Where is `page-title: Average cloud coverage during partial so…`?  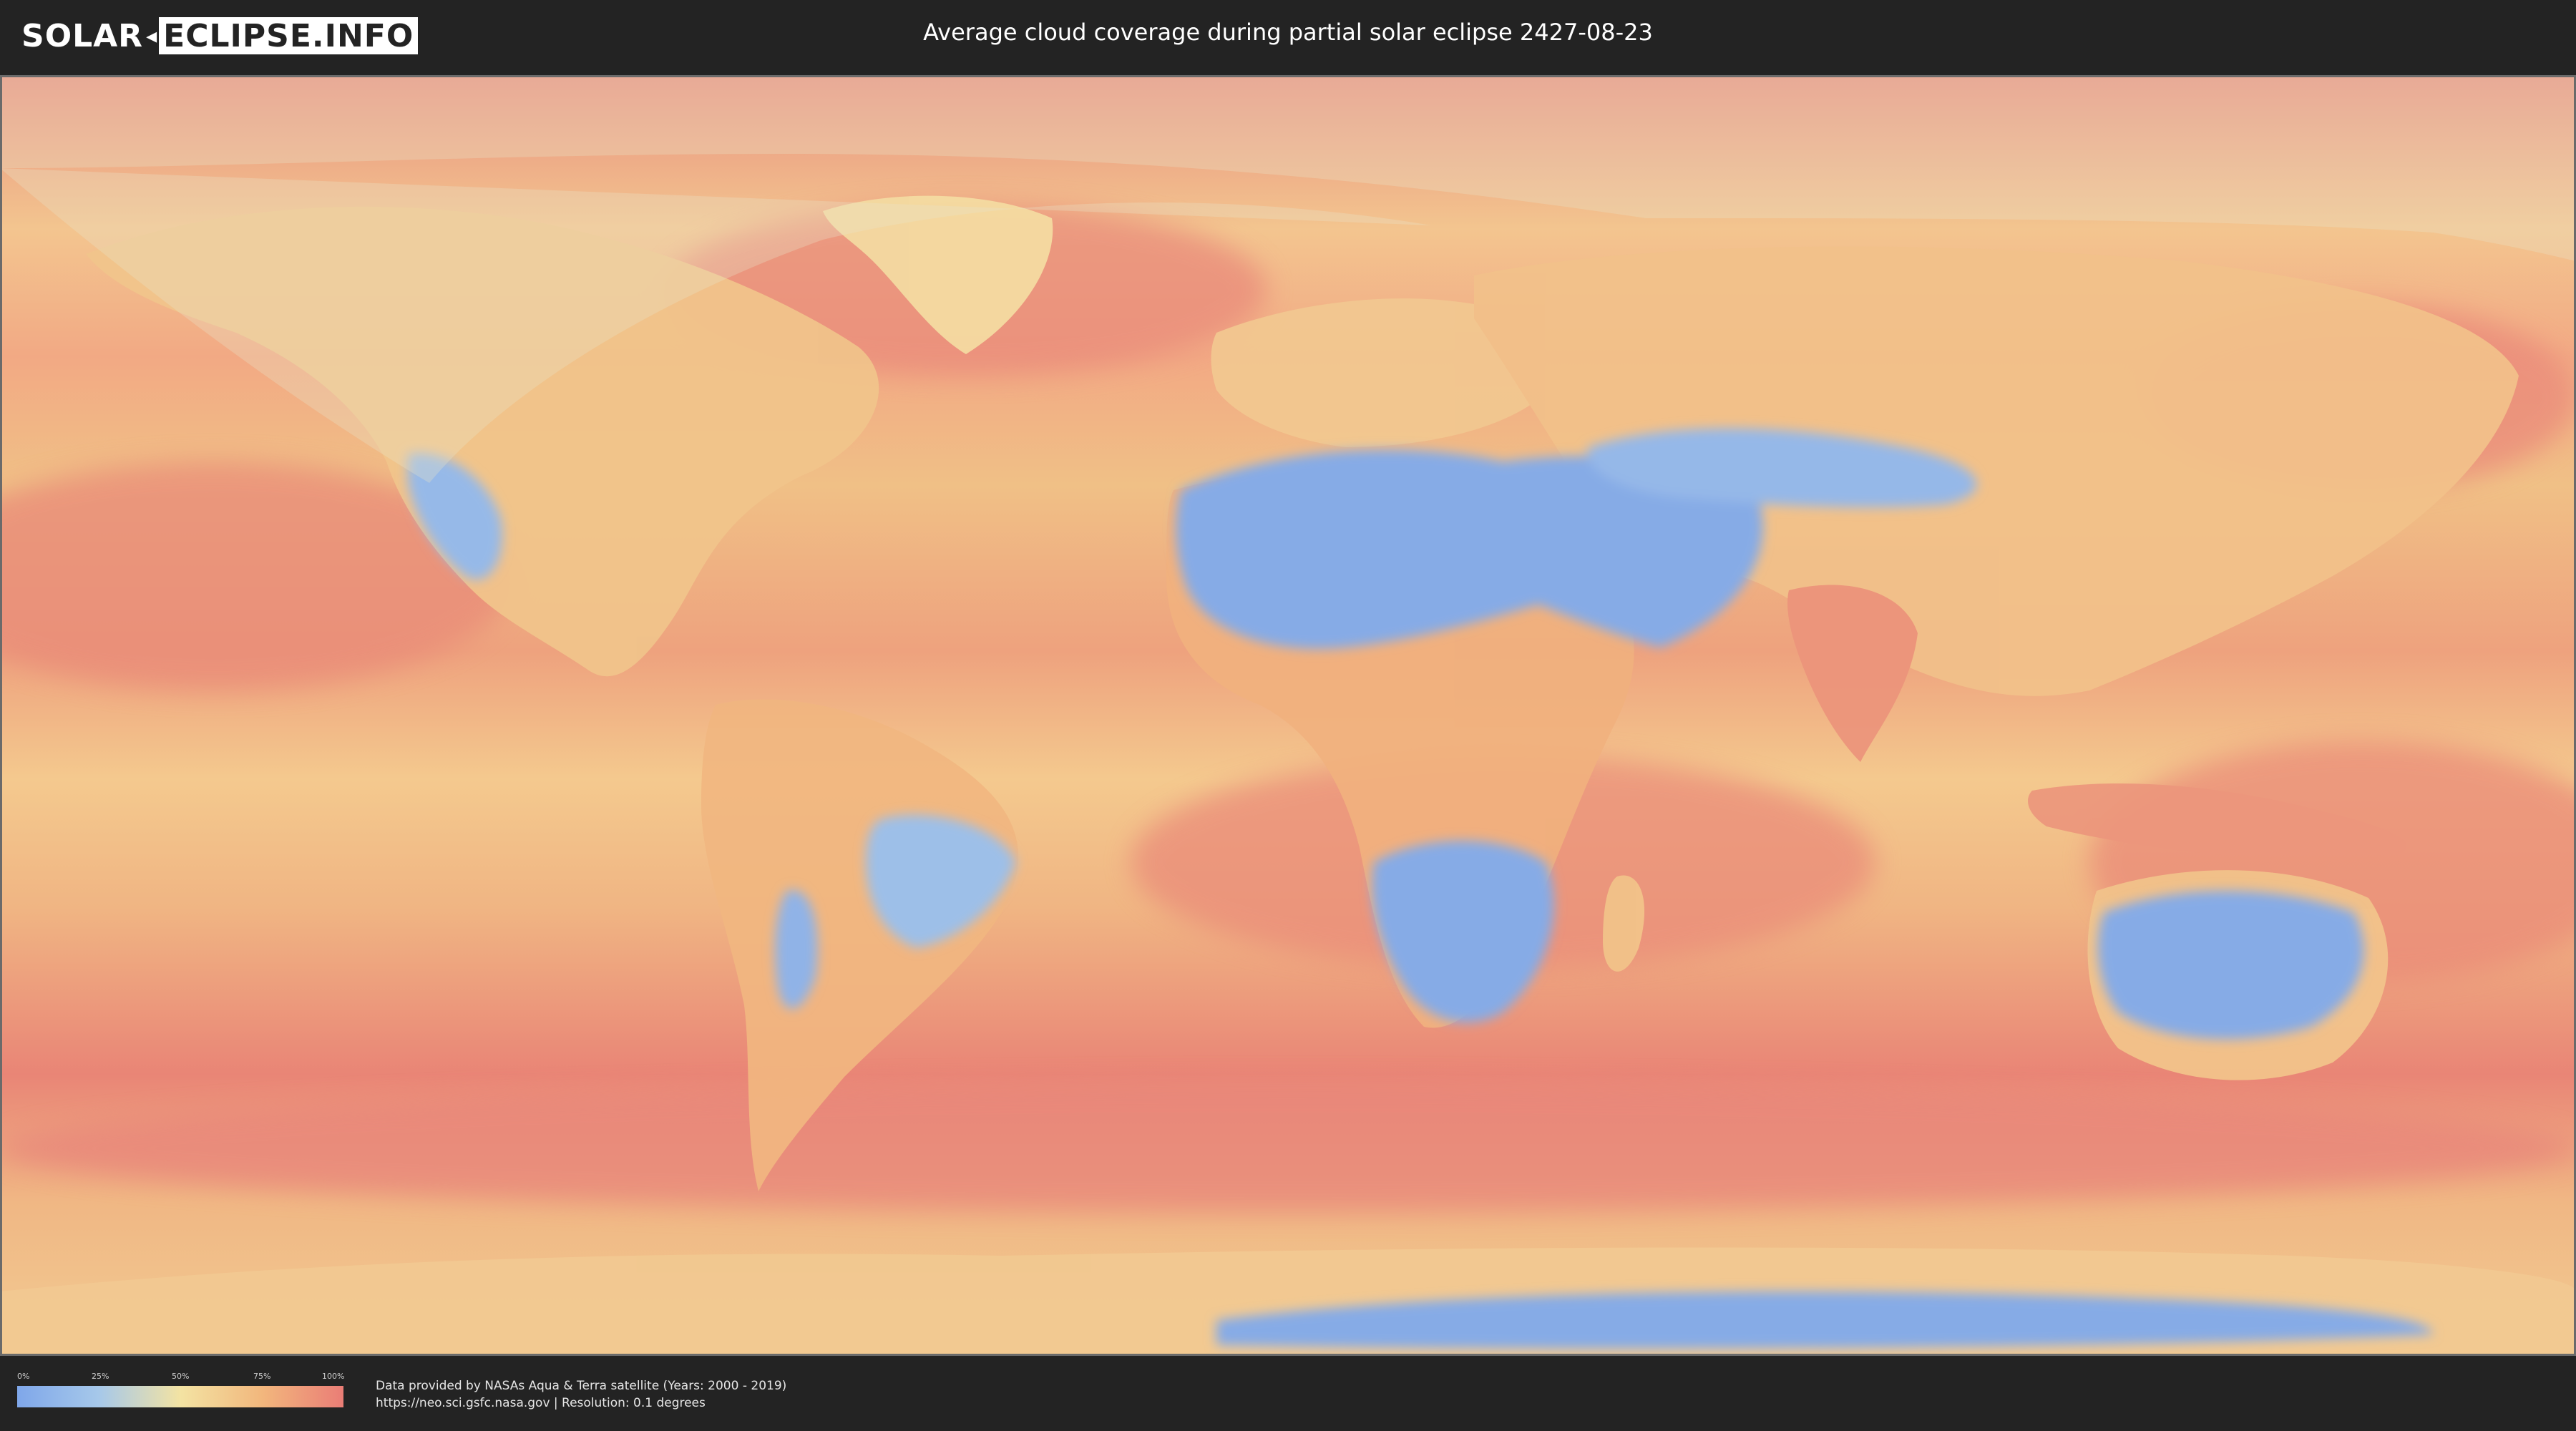 page-title: Average cloud coverage during partial so… is located at coordinates (1288, 32).